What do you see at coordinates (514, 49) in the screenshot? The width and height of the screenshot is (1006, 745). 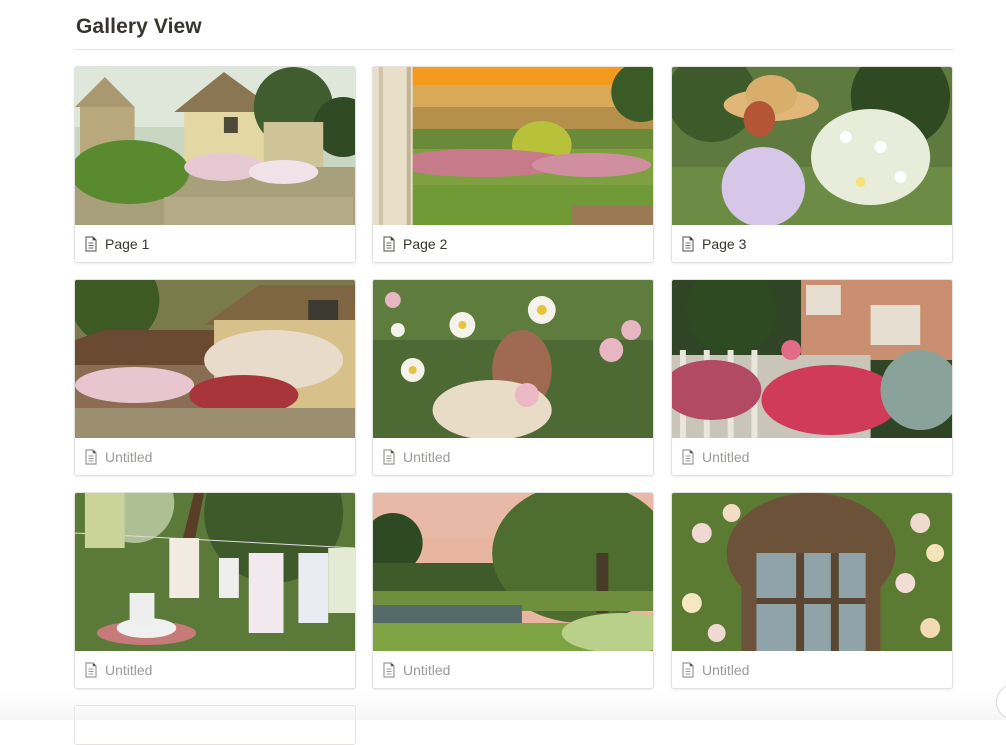 I see `header-divider` at bounding box center [514, 49].